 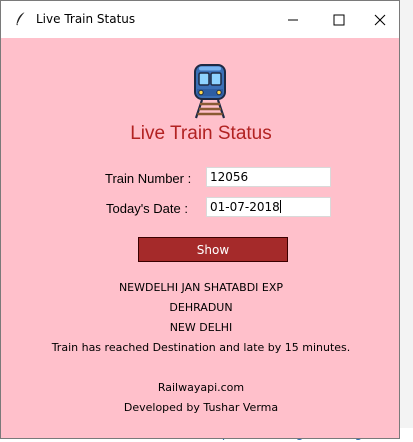 I want to click on source-station-text: DEHRADUN, so click(x=201, y=307).